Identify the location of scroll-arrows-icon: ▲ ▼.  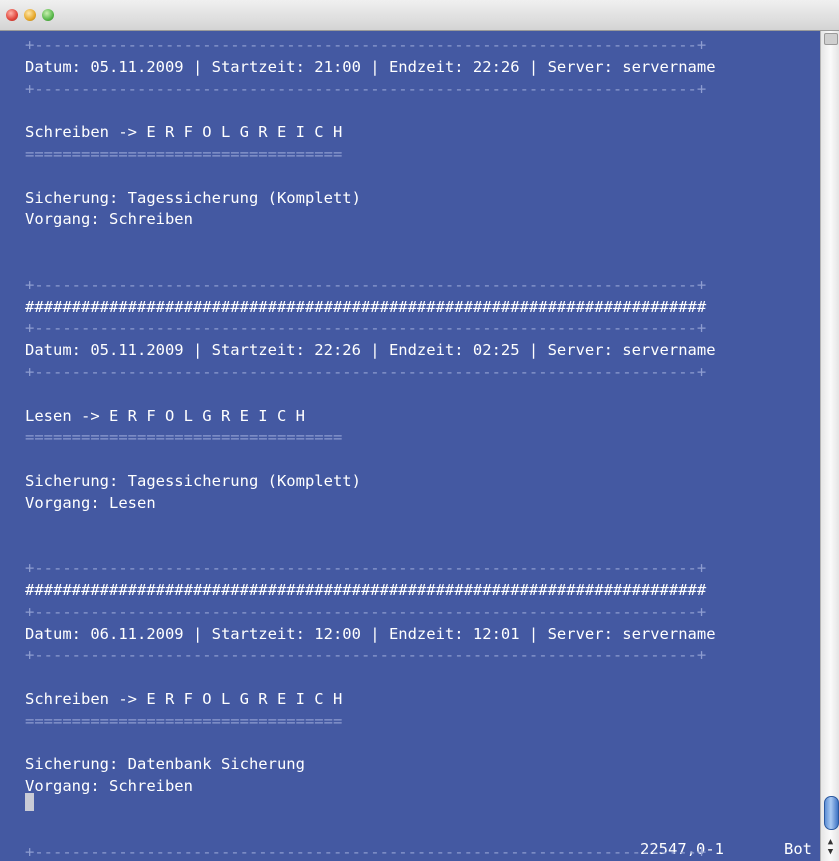
(830, 848).